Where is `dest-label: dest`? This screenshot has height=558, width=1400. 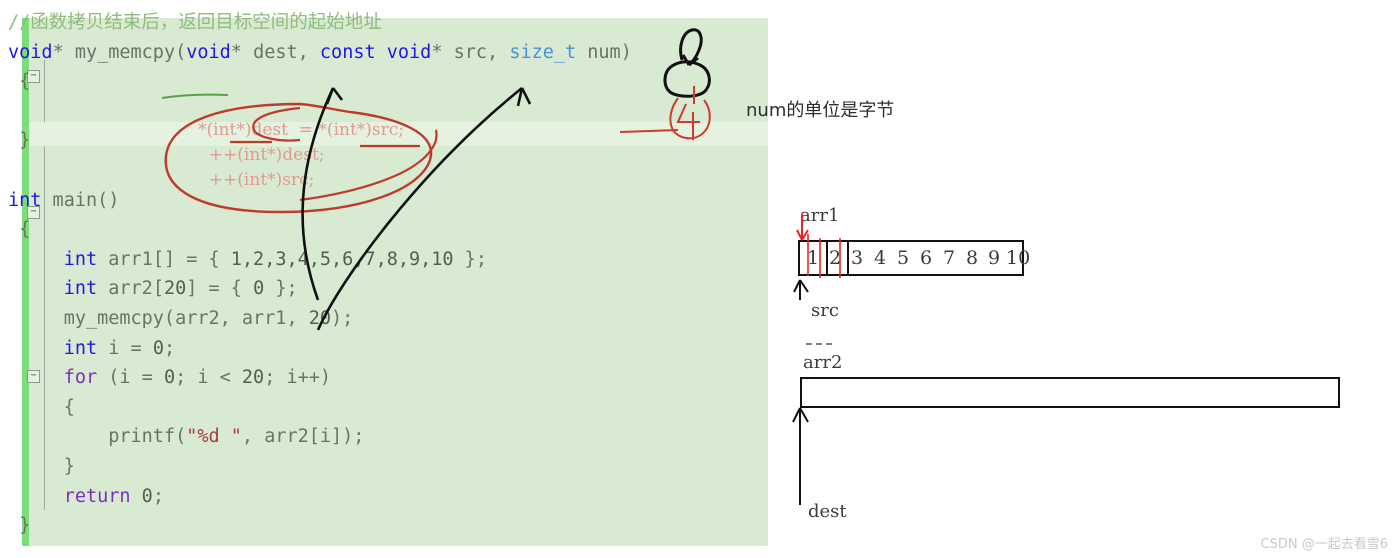 dest-label: dest is located at coordinates (827, 511).